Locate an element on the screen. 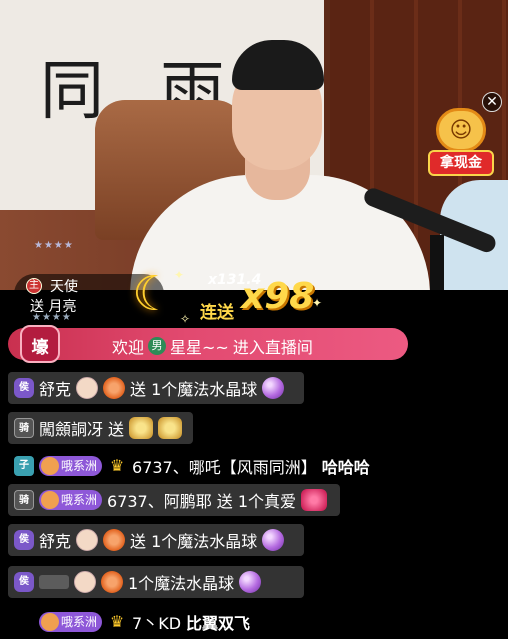 The image size is (508, 639). chat-message: 侯 1个魔法水晶球 is located at coordinates (156, 582).